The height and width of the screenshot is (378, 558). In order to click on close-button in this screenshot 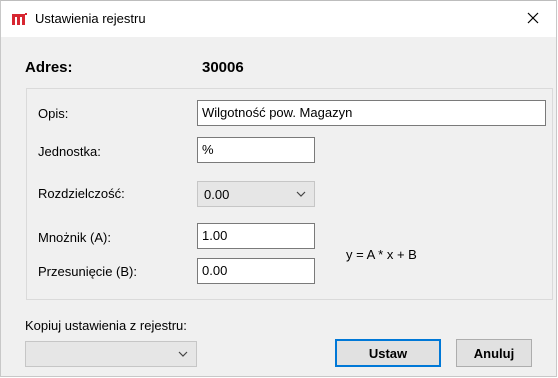, I will do `click(533, 17)`.